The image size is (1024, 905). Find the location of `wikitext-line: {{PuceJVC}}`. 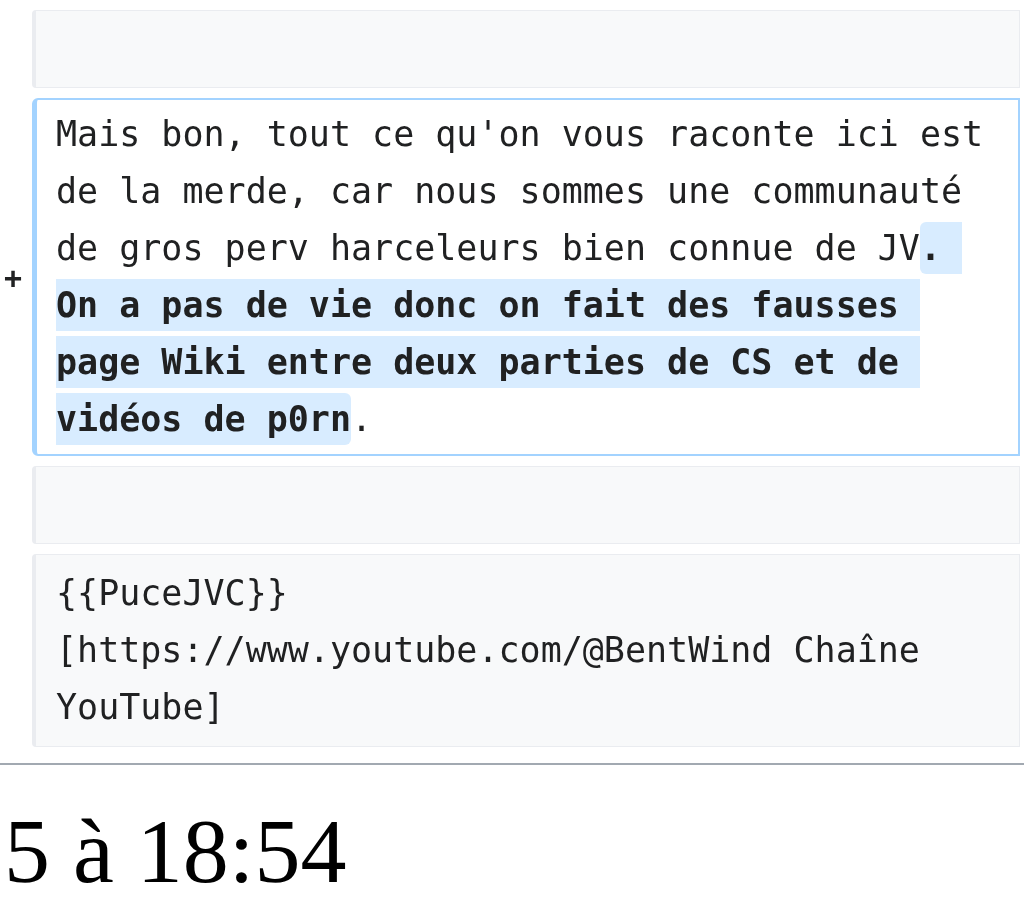

wikitext-line: {{PuceJVC}} is located at coordinates (172, 593).